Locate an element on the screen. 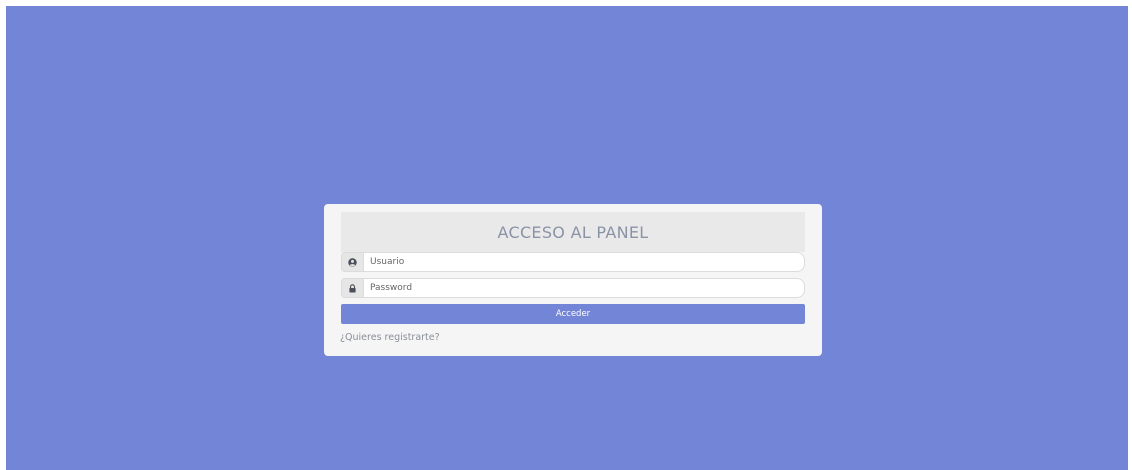  password-row is located at coordinates (573, 288).